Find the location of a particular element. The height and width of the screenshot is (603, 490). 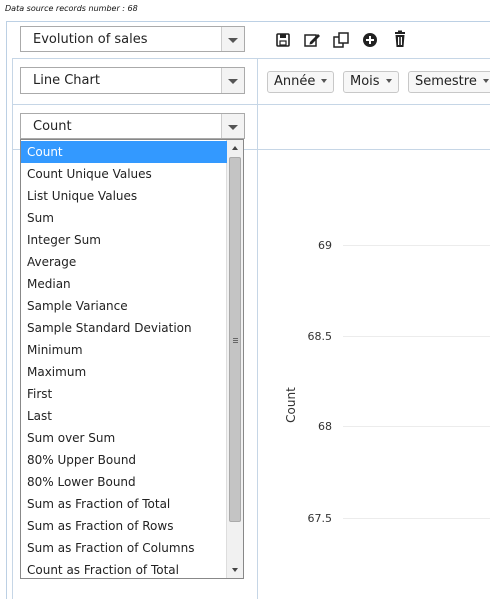

scroll-up-arrow-icon is located at coordinates (235, 148).